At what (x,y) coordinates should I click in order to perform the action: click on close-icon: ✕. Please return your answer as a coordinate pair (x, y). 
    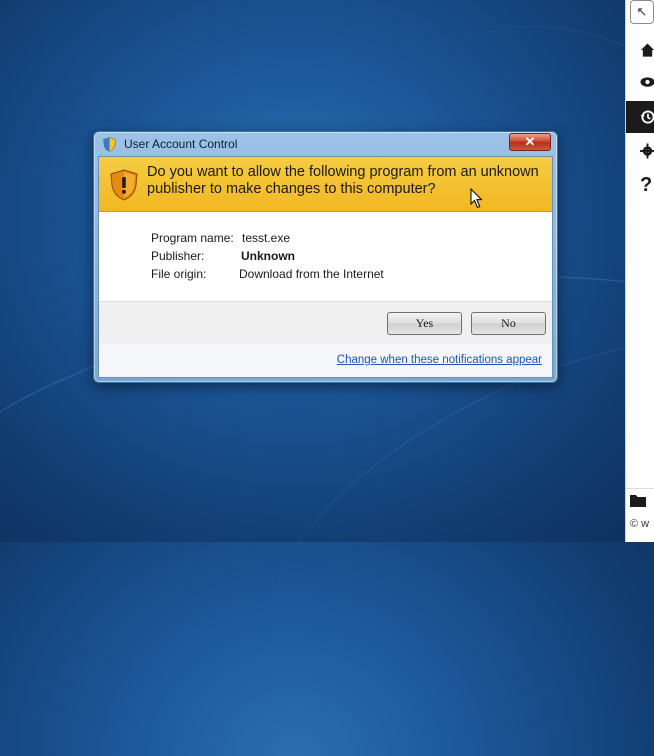
    Looking at the image, I should click on (530, 141).